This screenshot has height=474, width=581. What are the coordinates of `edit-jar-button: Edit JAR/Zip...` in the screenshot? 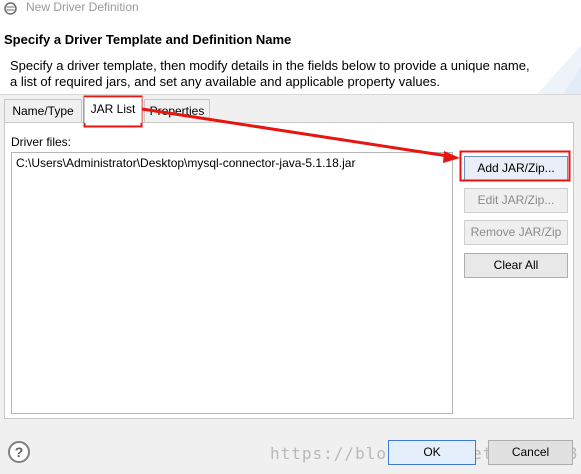 It's located at (516, 200).